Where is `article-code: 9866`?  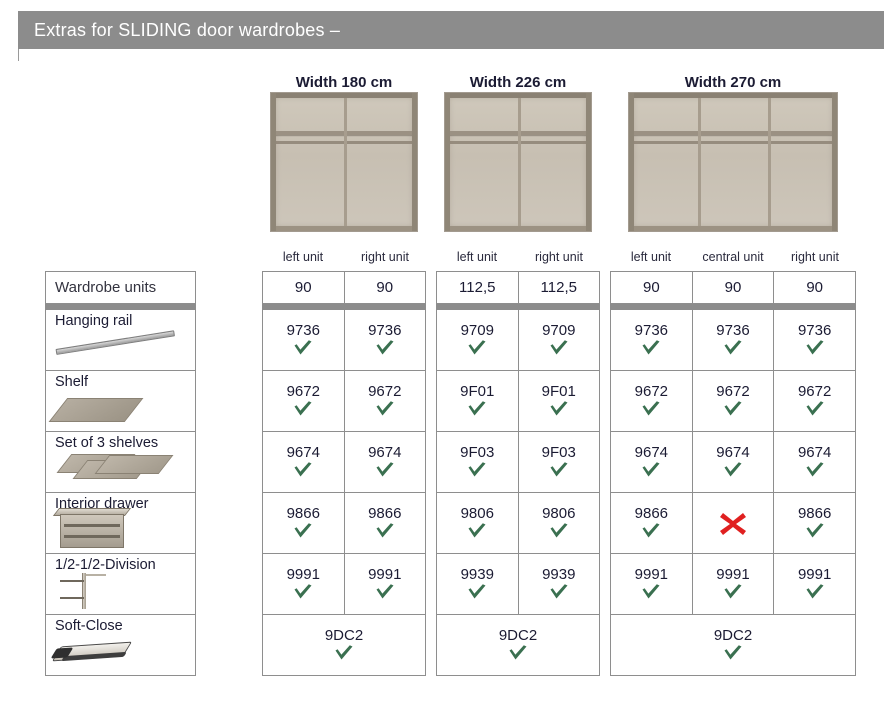 article-code: 9866 is located at coordinates (814, 513).